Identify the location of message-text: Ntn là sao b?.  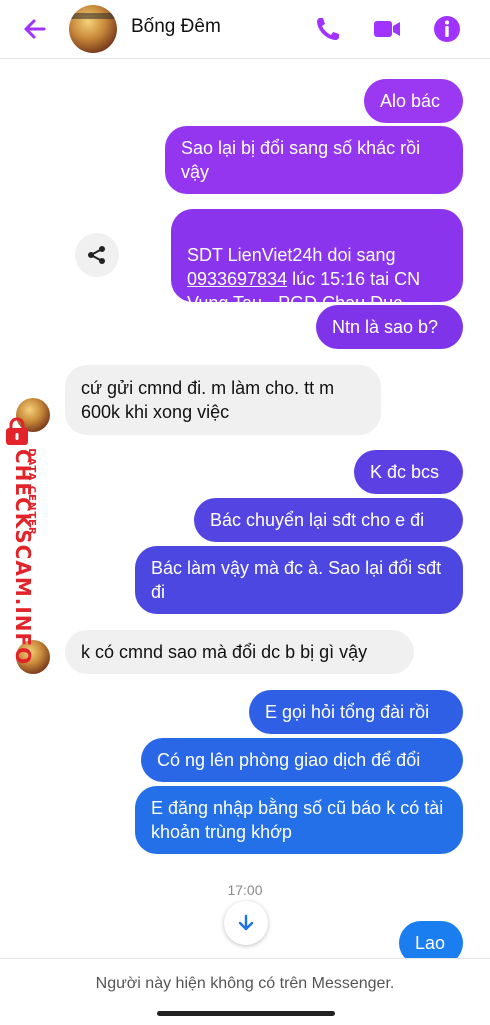
(385, 327).